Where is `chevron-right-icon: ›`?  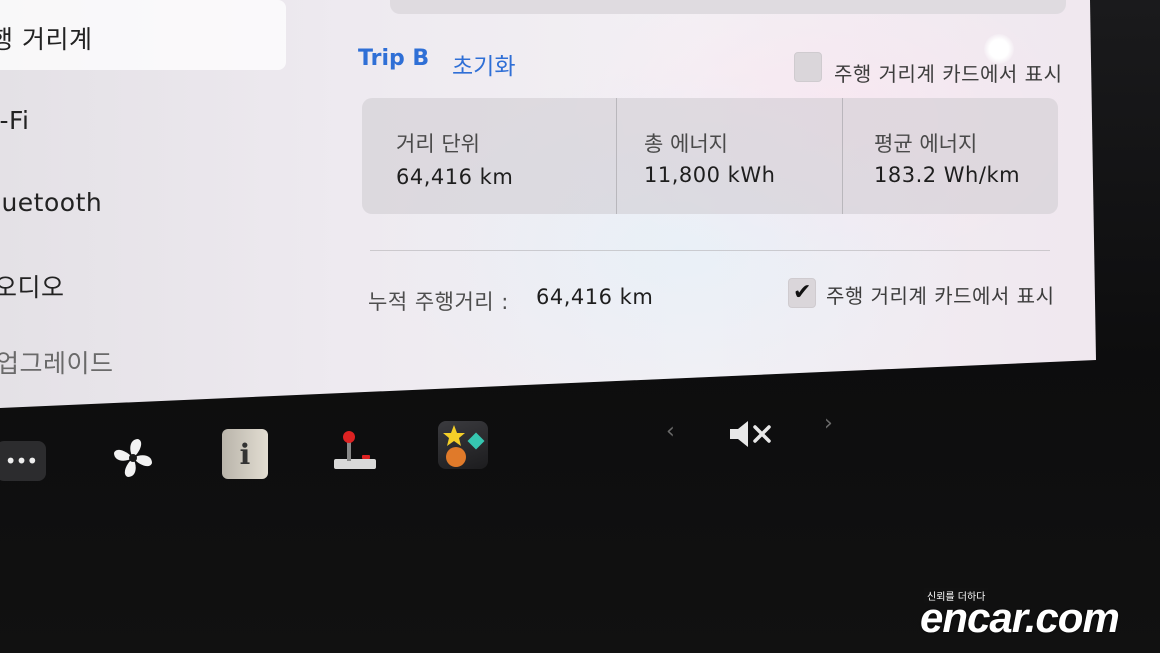 chevron-right-icon: › is located at coordinates (828, 423).